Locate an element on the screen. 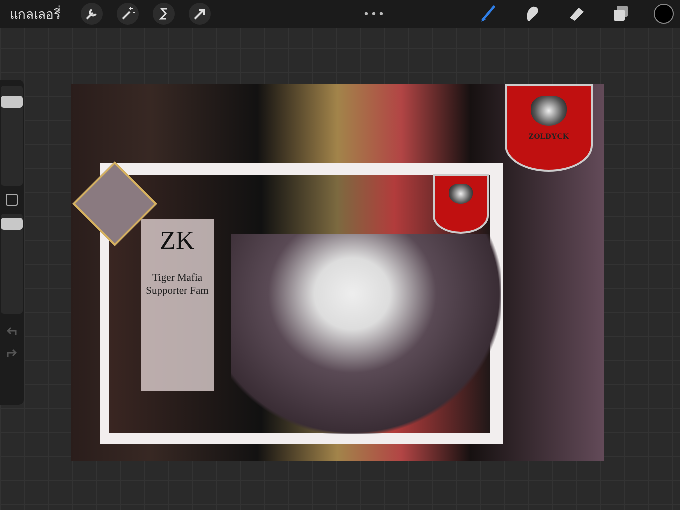 Image resolution: width=680 pixels, height=510 pixels. magic-wand-icon is located at coordinates (128, 14).